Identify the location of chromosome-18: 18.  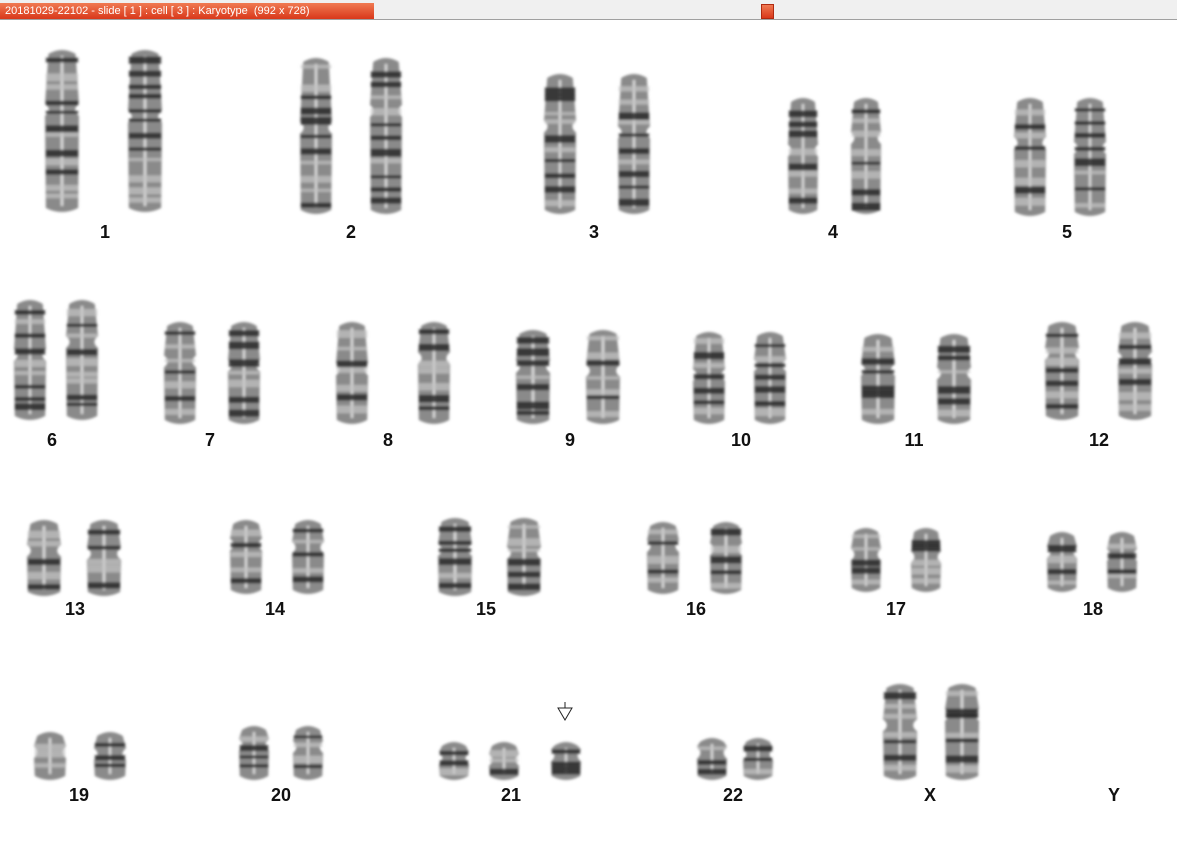
(1092, 575).